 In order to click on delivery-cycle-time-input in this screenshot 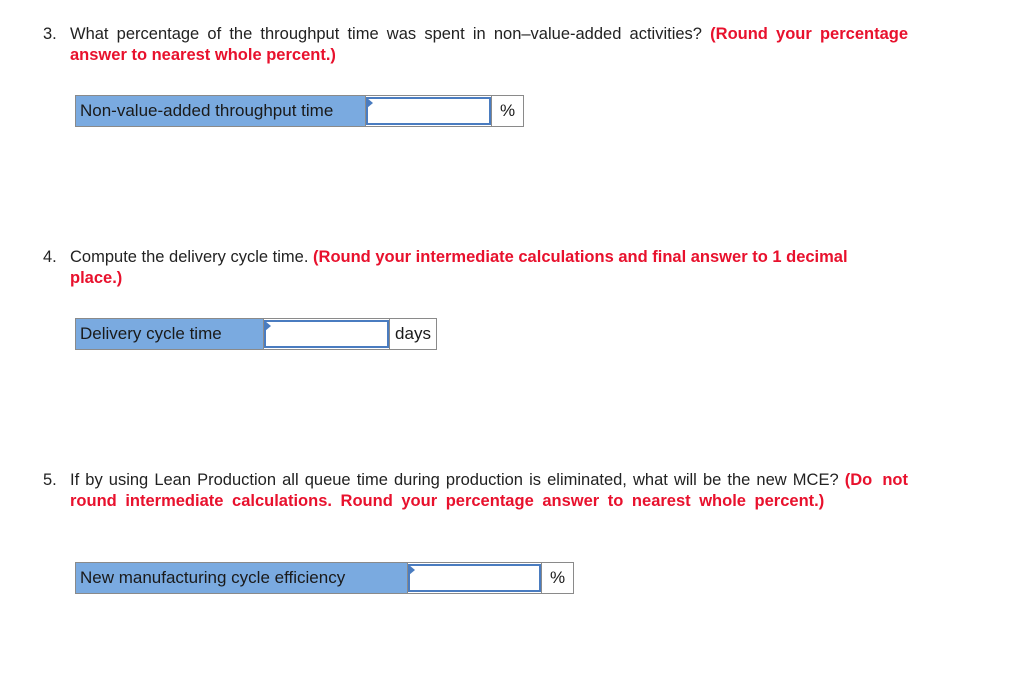, I will do `click(326, 334)`.